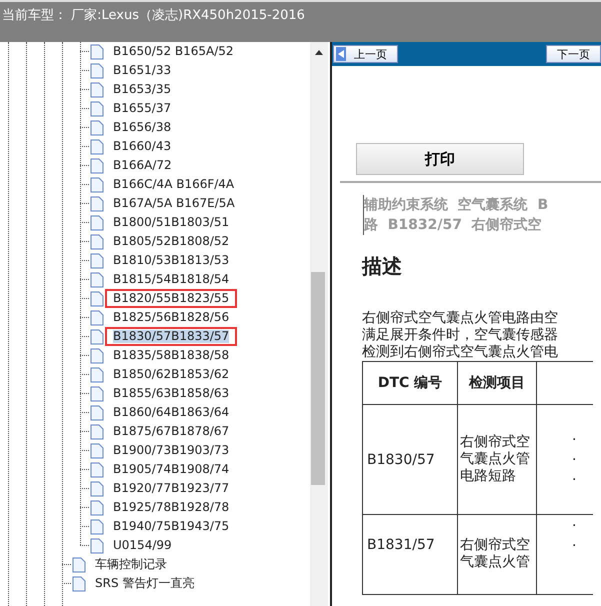  What do you see at coordinates (174, 203) in the screenshot?
I see `tree-item: B167A/5A B167E/5A` at bounding box center [174, 203].